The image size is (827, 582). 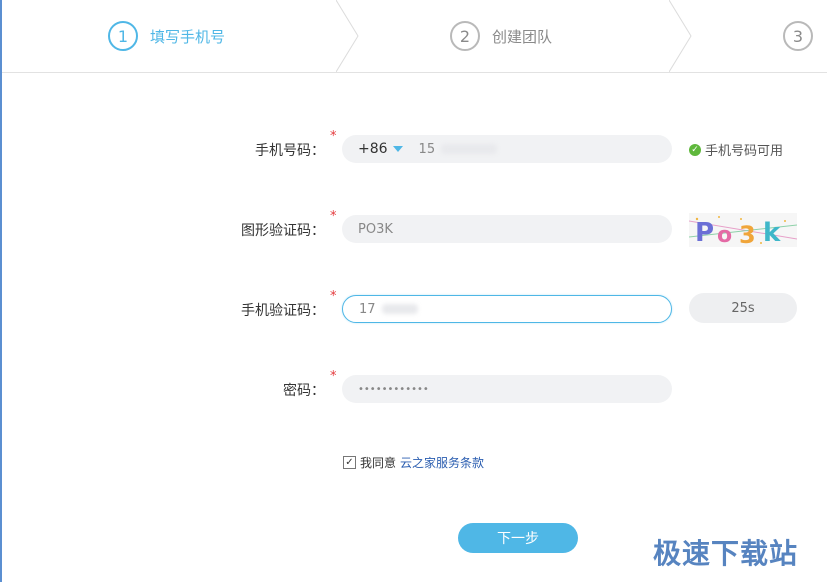 What do you see at coordinates (726, 553) in the screenshot?
I see `watermark: 极速下载站` at bounding box center [726, 553].